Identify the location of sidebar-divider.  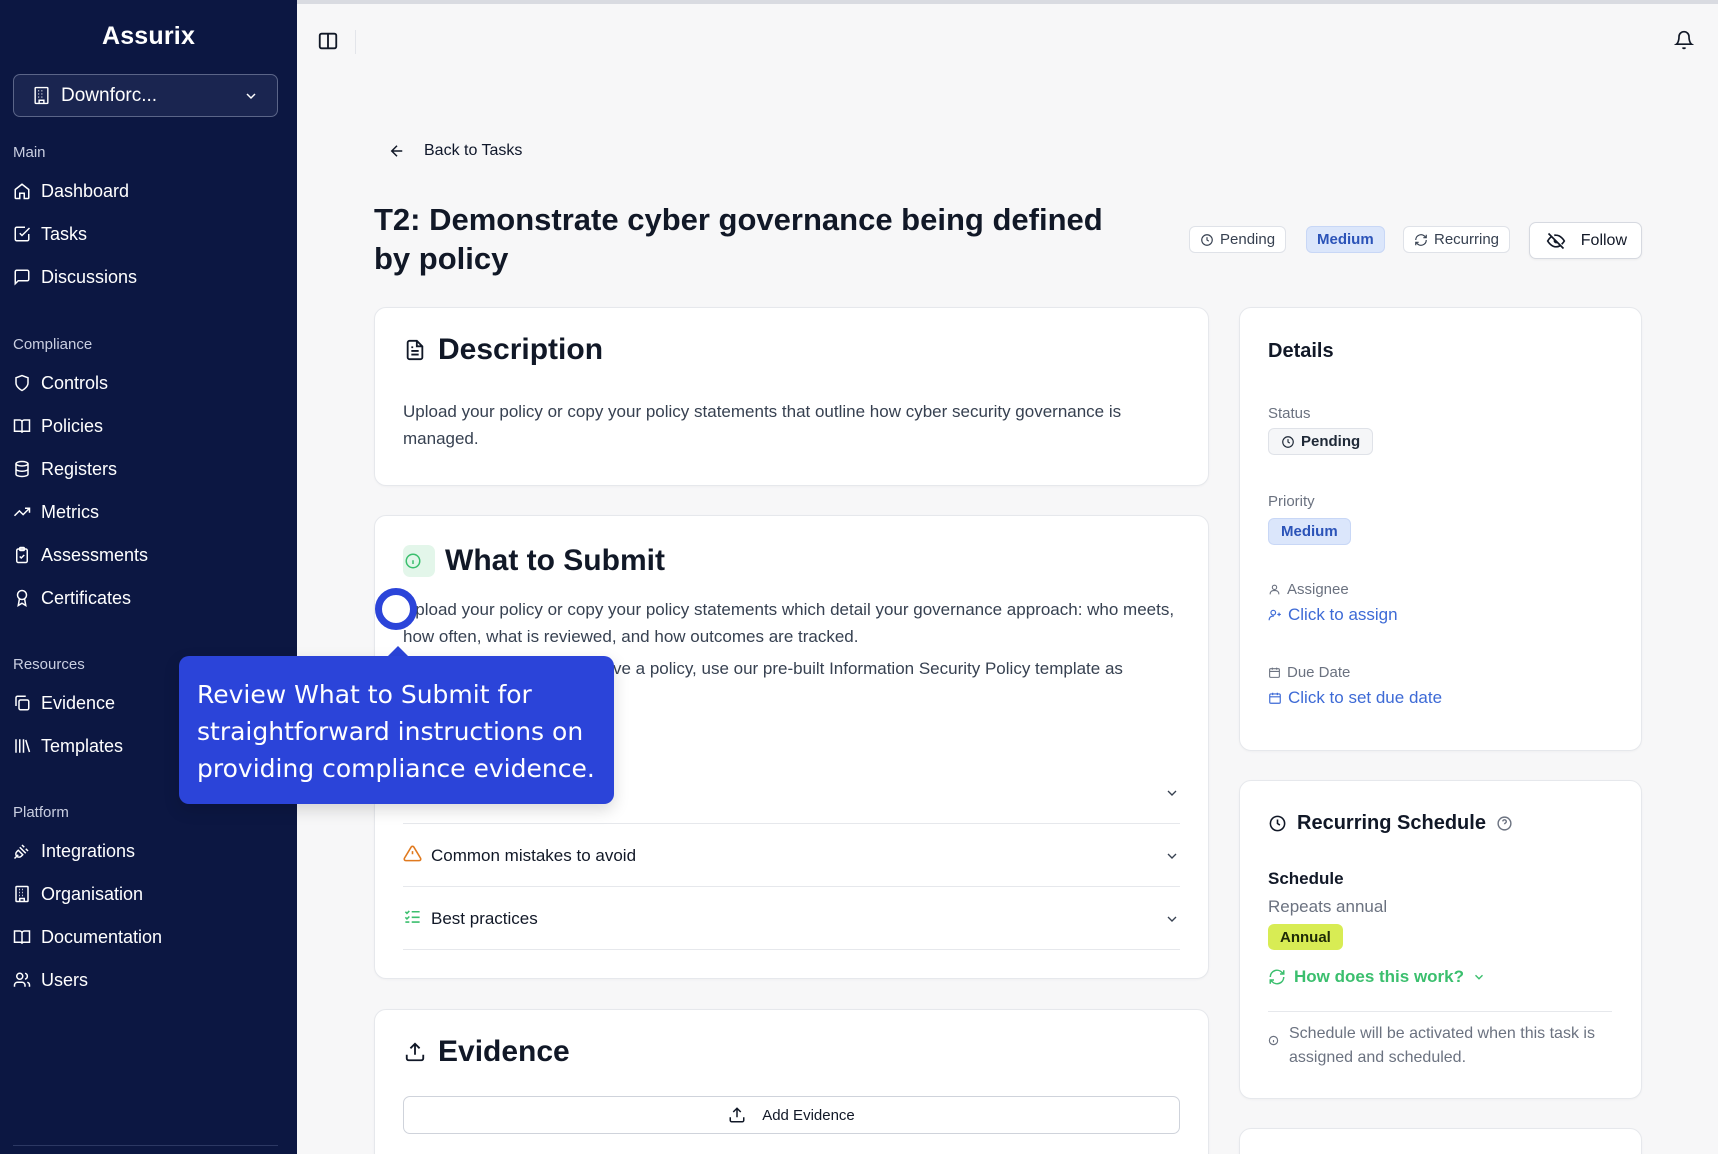
(145, 1145).